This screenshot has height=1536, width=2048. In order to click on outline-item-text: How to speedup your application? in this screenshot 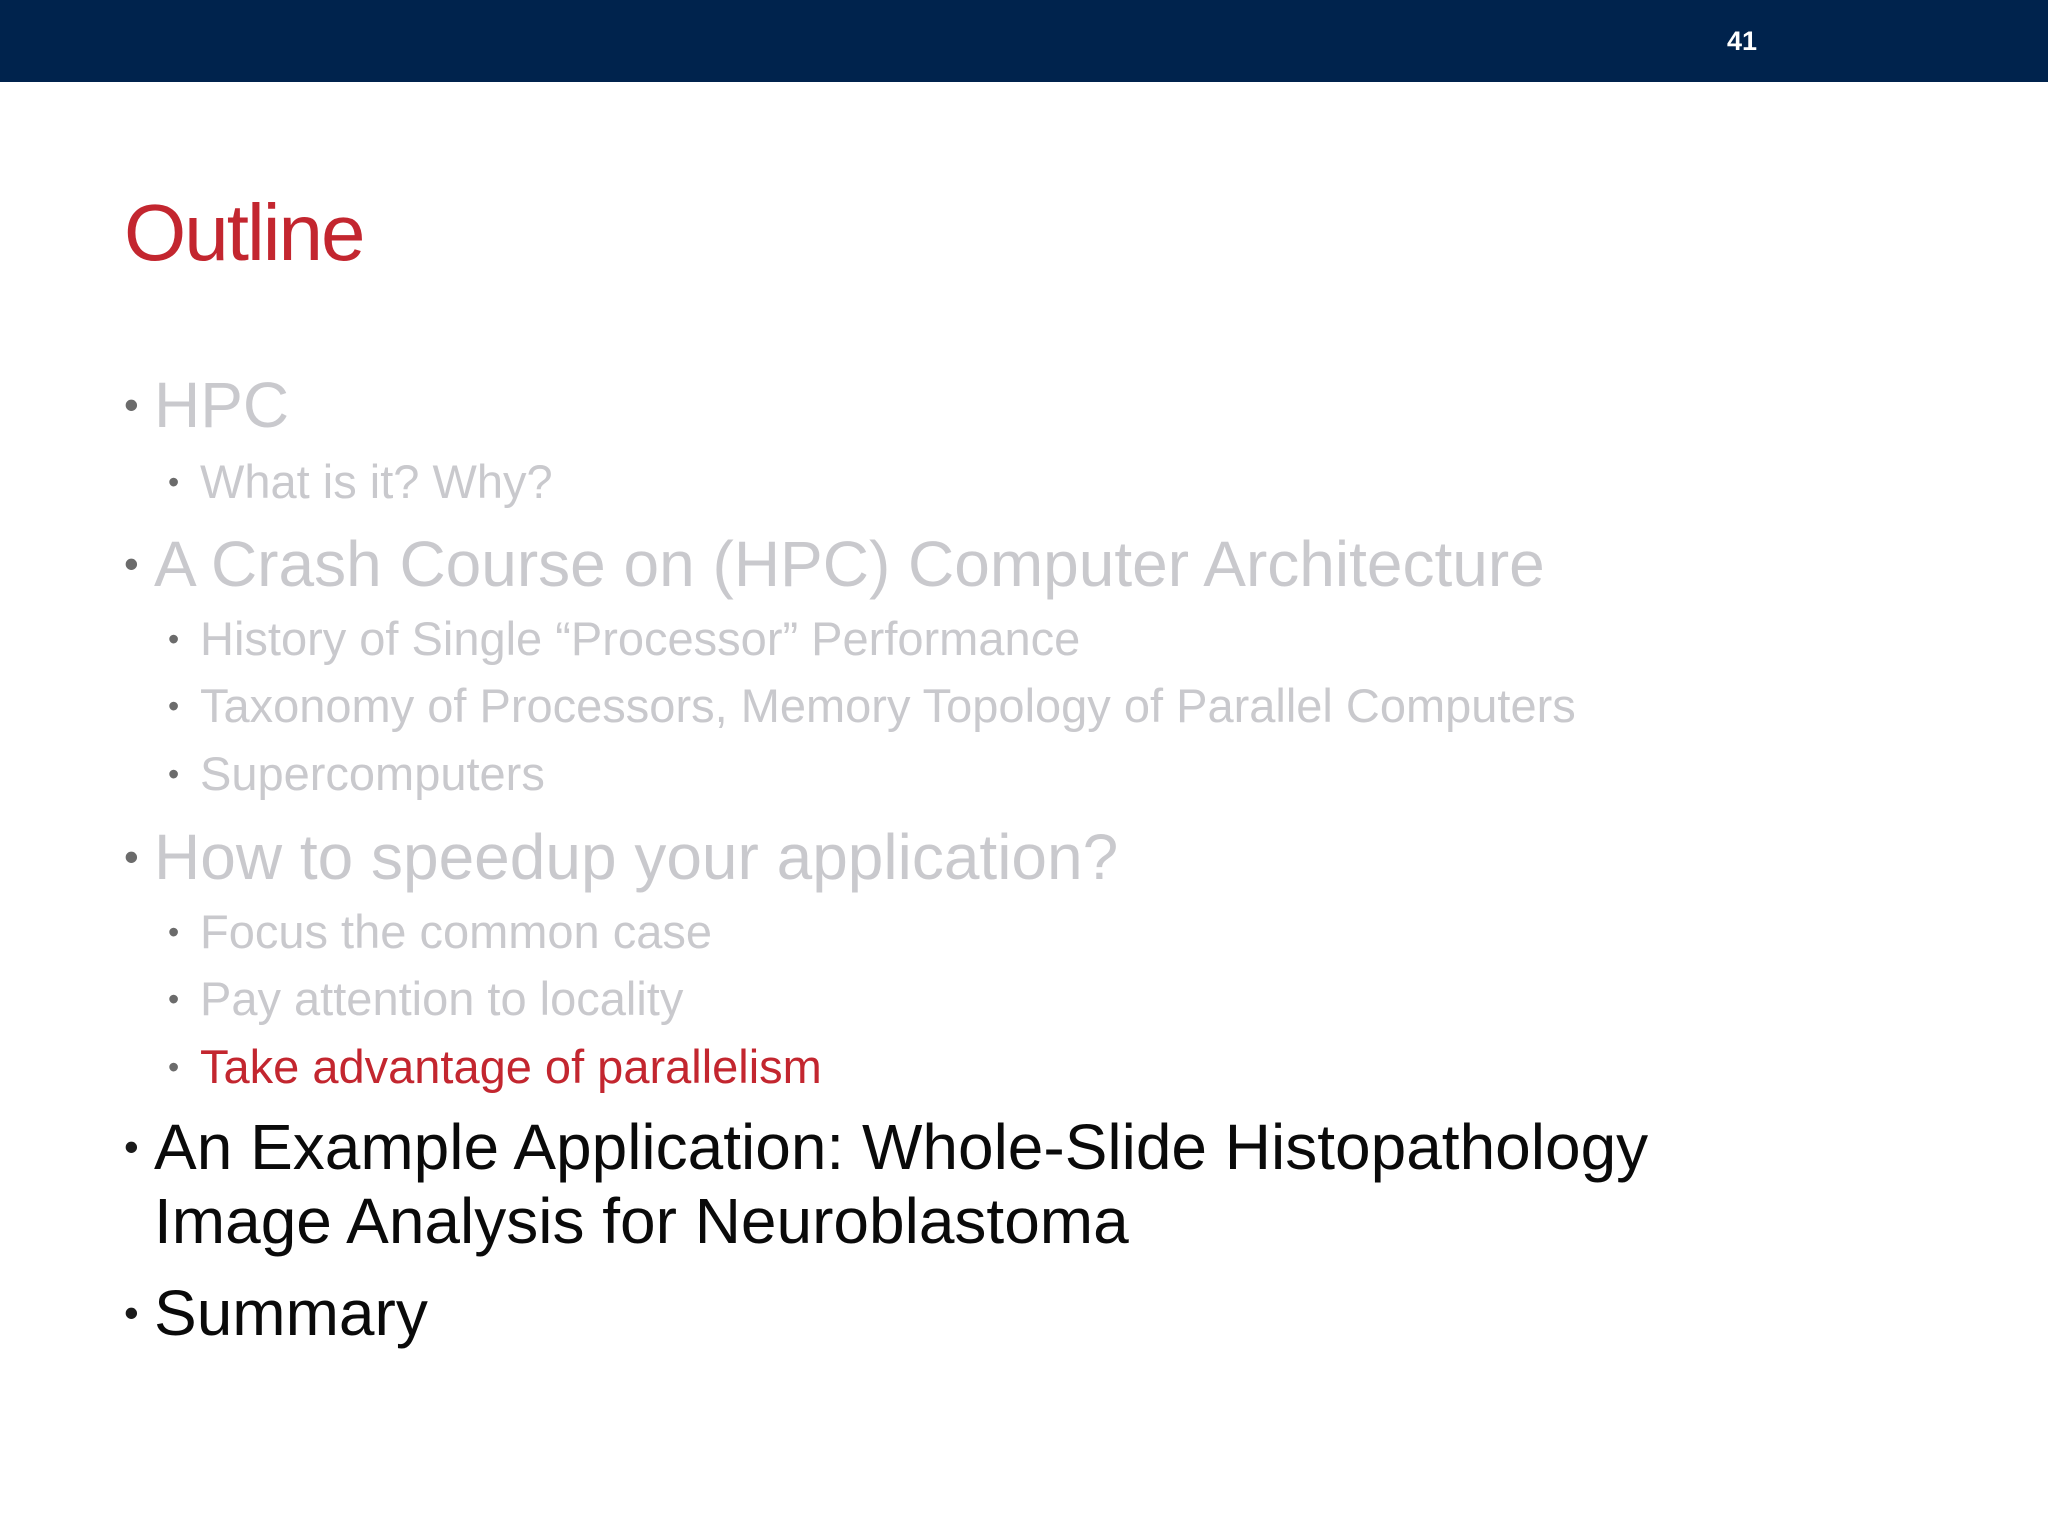, I will do `click(636, 857)`.